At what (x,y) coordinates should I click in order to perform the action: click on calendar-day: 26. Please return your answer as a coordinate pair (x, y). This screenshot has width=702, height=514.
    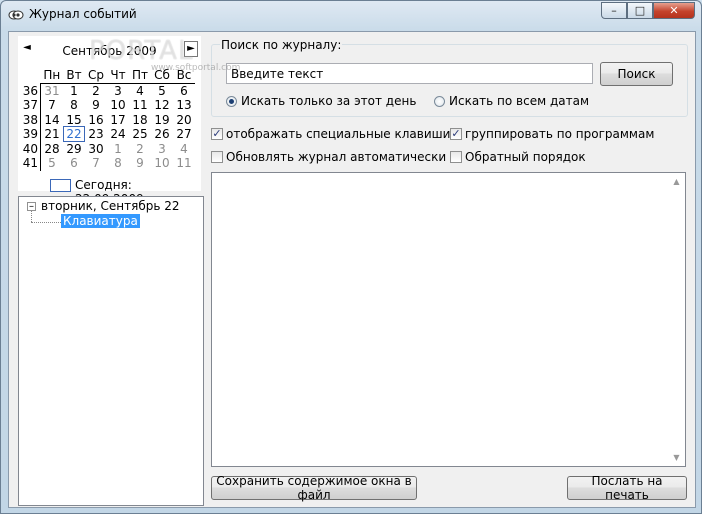
    Looking at the image, I should click on (162, 134).